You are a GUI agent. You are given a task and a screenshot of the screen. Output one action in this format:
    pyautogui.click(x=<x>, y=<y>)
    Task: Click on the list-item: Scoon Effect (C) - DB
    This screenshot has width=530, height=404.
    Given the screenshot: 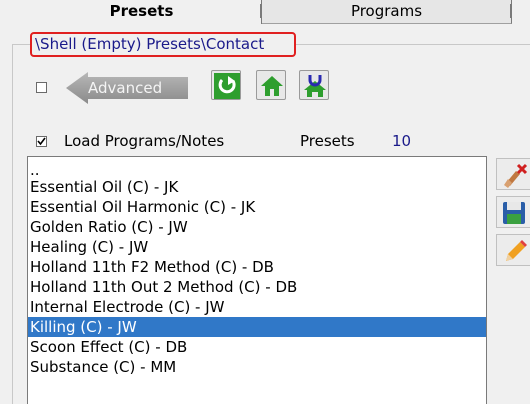 What is the action you would take?
    pyautogui.click(x=257, y=347)
    